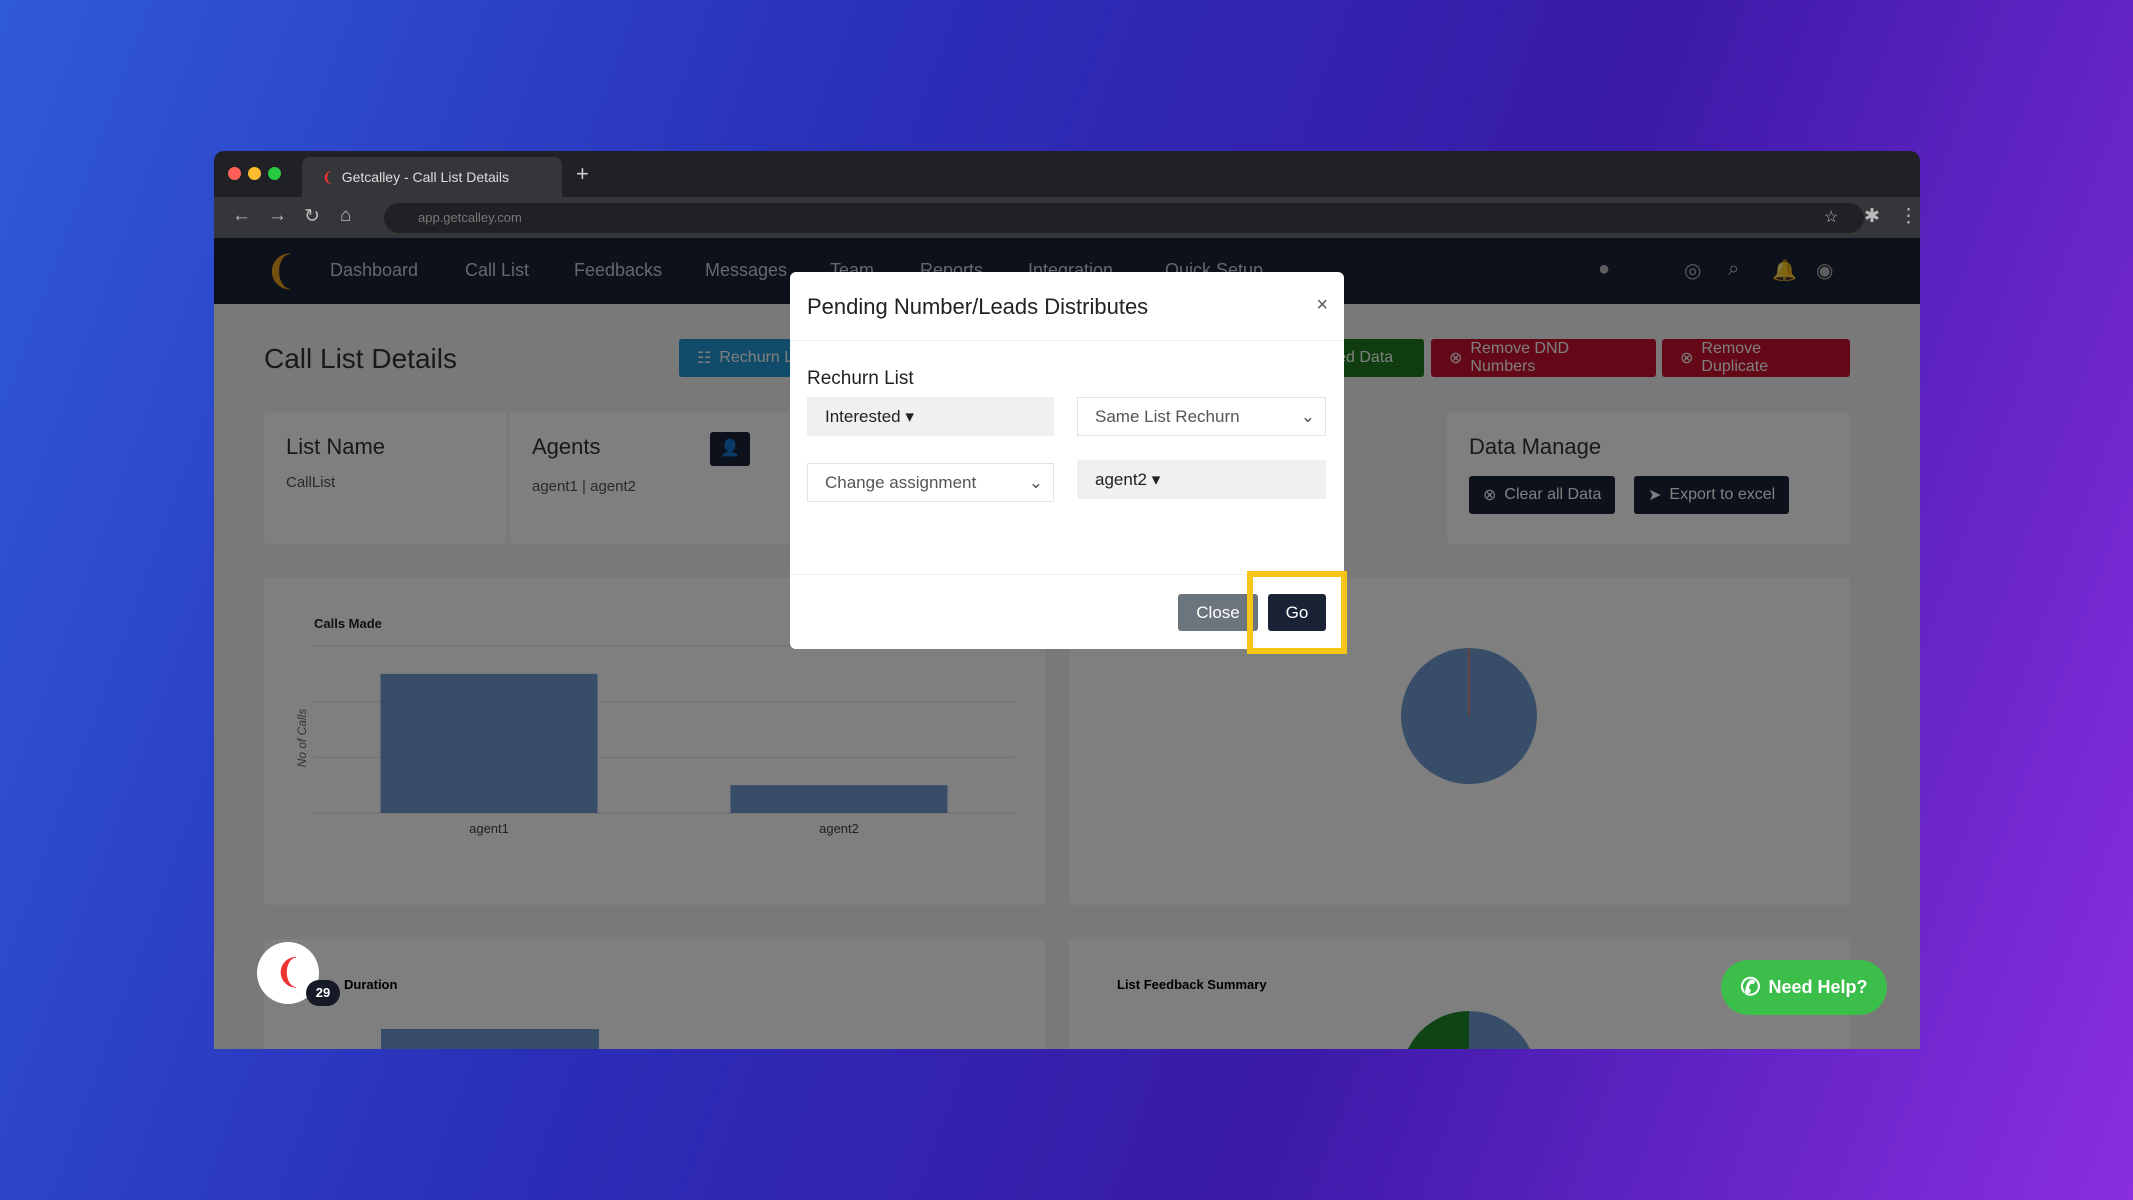 The image size is (2133, 1200). I want to click on browser-tab: ❨ Getcalley - Call List Details, so click(432, 177).